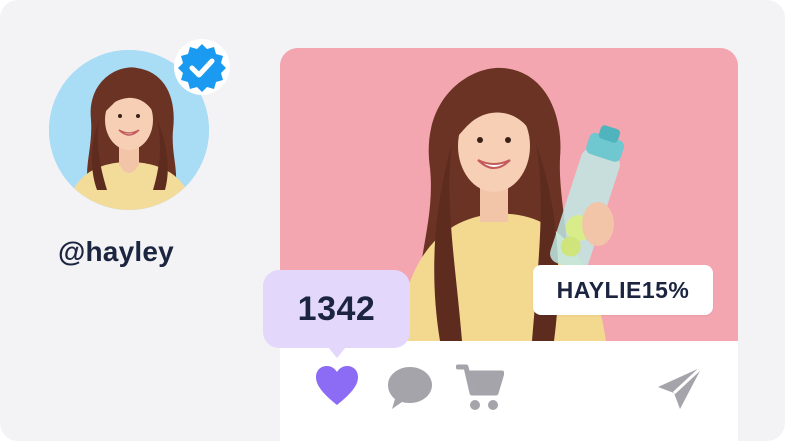  I want to click on like-count: 1342, so click(336, 308).